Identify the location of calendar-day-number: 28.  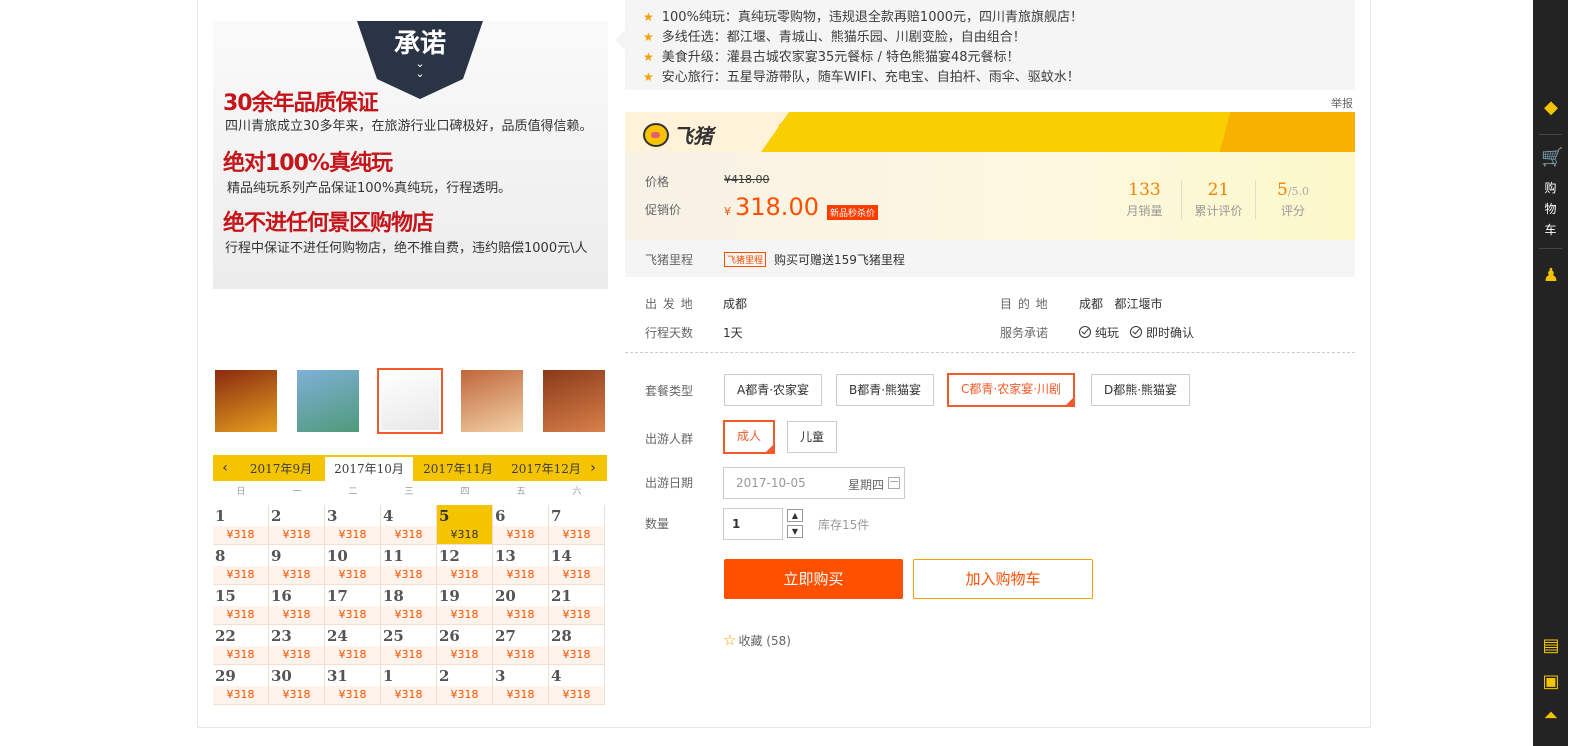
(561, 636).